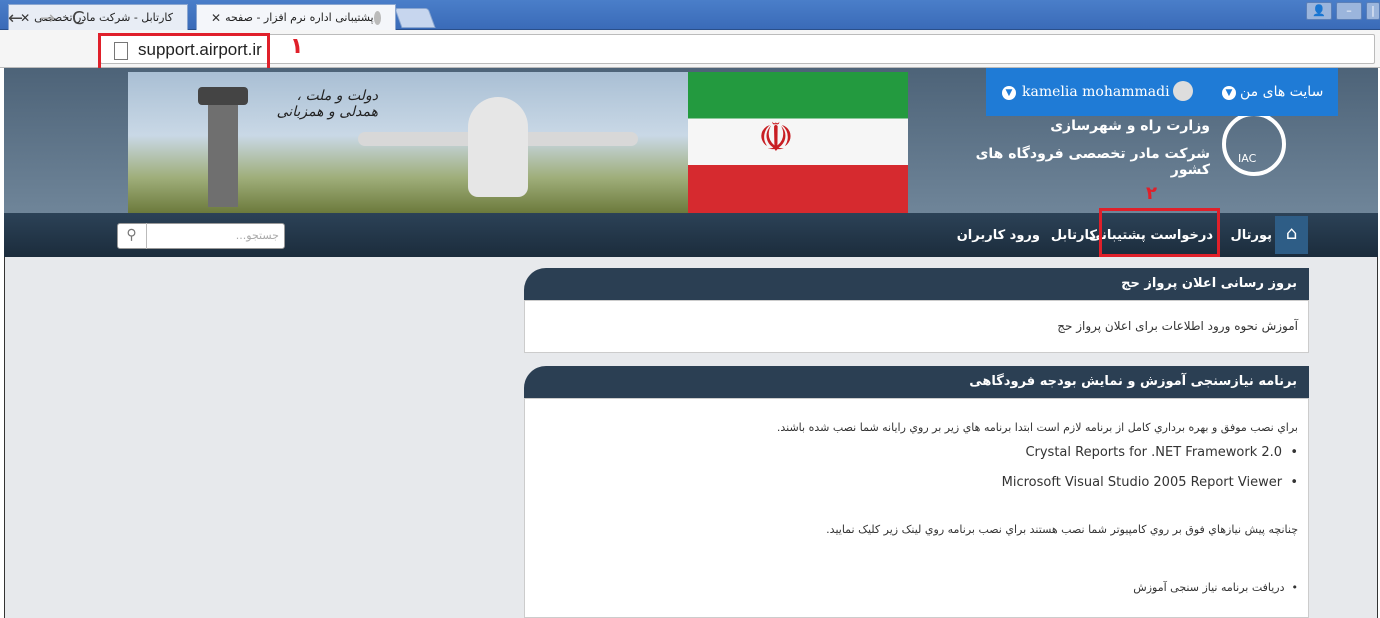 The height and width of the screenshot is (618, 1380). Describe the element at coordinates (1349, 11) in the screenshot. I see `minimize-button: –` at that location.